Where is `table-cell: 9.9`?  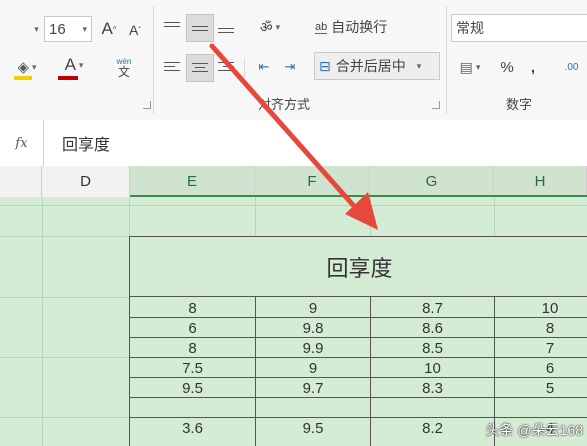
table-cell: 9.9 is located at coordinates (313, 348).